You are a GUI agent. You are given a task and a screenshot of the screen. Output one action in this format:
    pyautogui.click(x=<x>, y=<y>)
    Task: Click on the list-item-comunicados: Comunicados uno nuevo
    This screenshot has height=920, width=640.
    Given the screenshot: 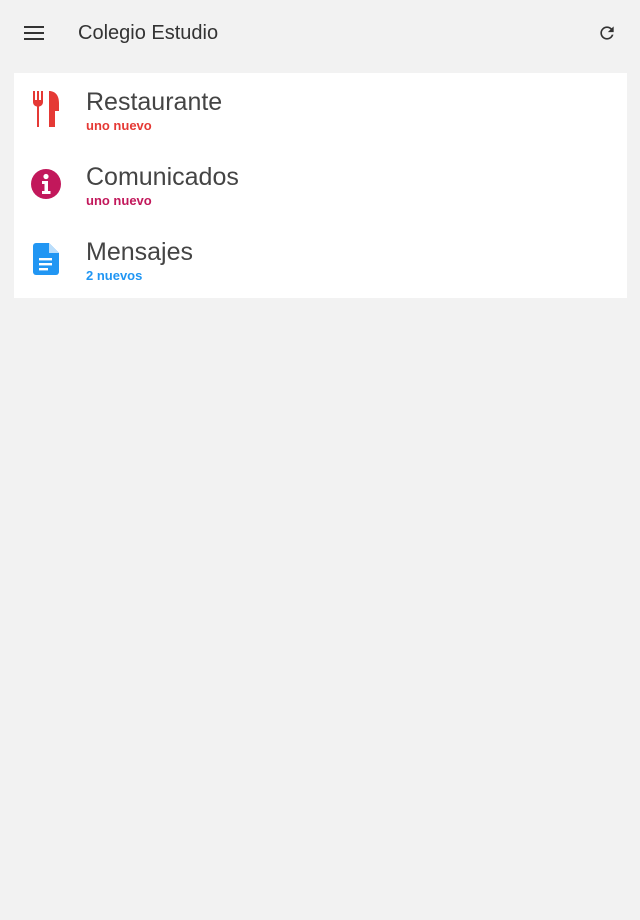 What is the action you would take?
    pyautogui.click(x=320, y=185)
    